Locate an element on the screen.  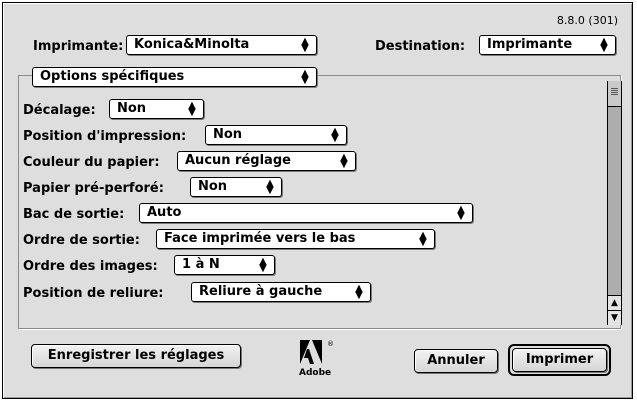
options-scrollbar: ▲ ▼ is located at coordinates (614, 203).